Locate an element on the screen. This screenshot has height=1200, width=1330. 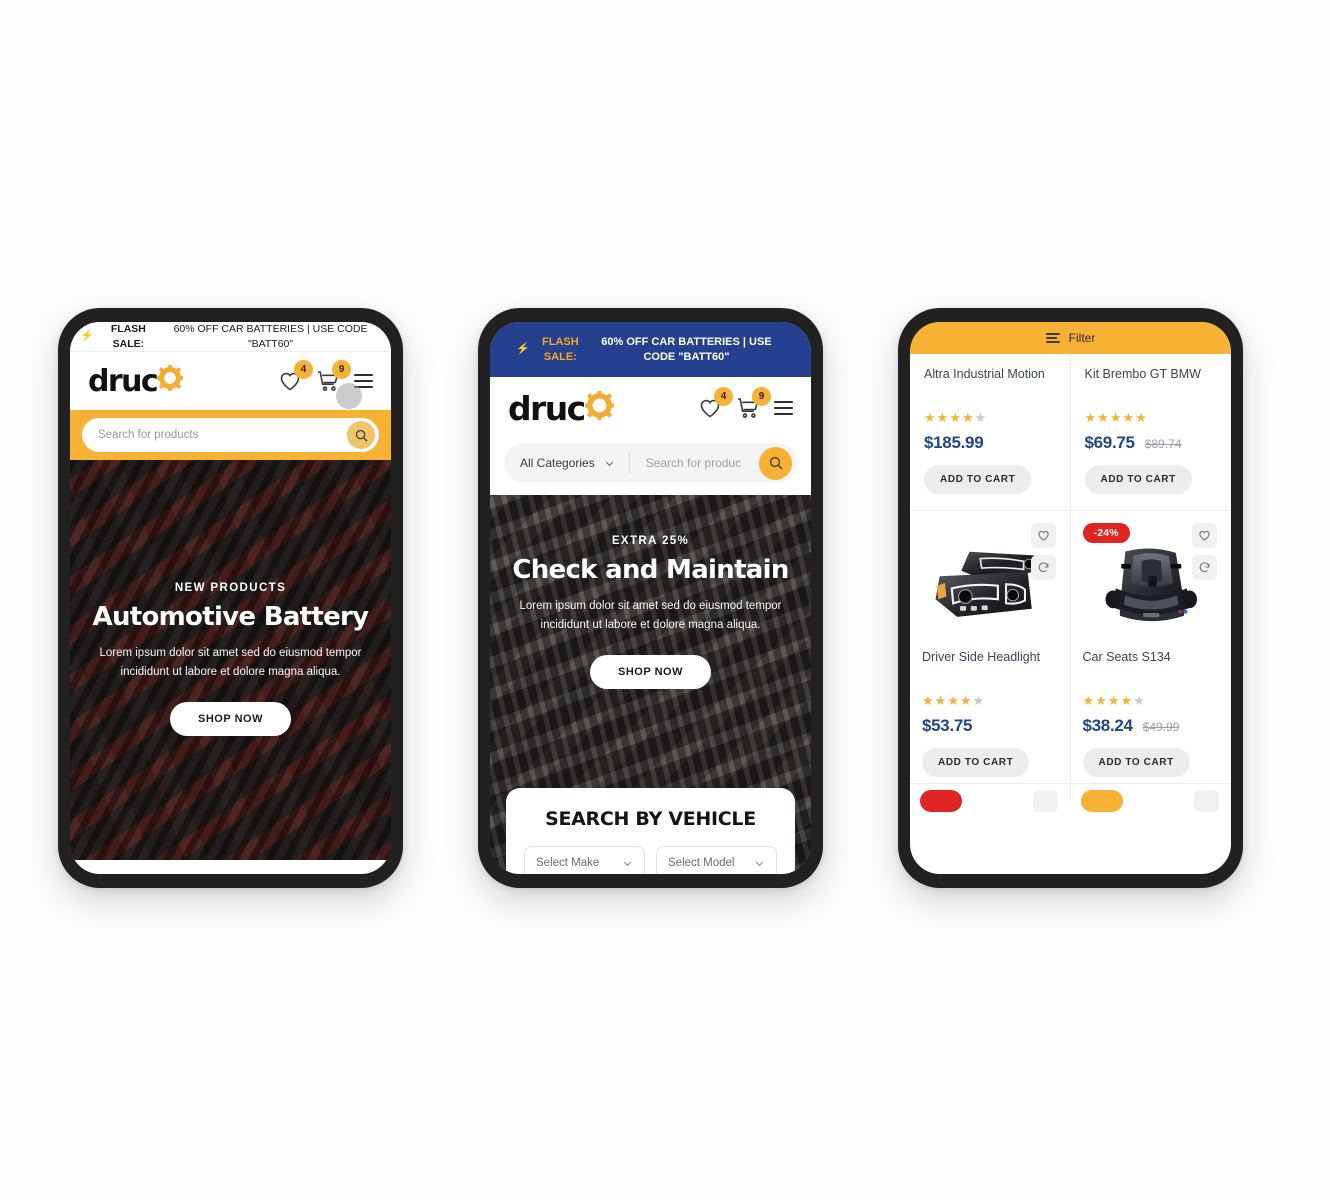
select-make: Select Make is located at coordinates (584, 860).